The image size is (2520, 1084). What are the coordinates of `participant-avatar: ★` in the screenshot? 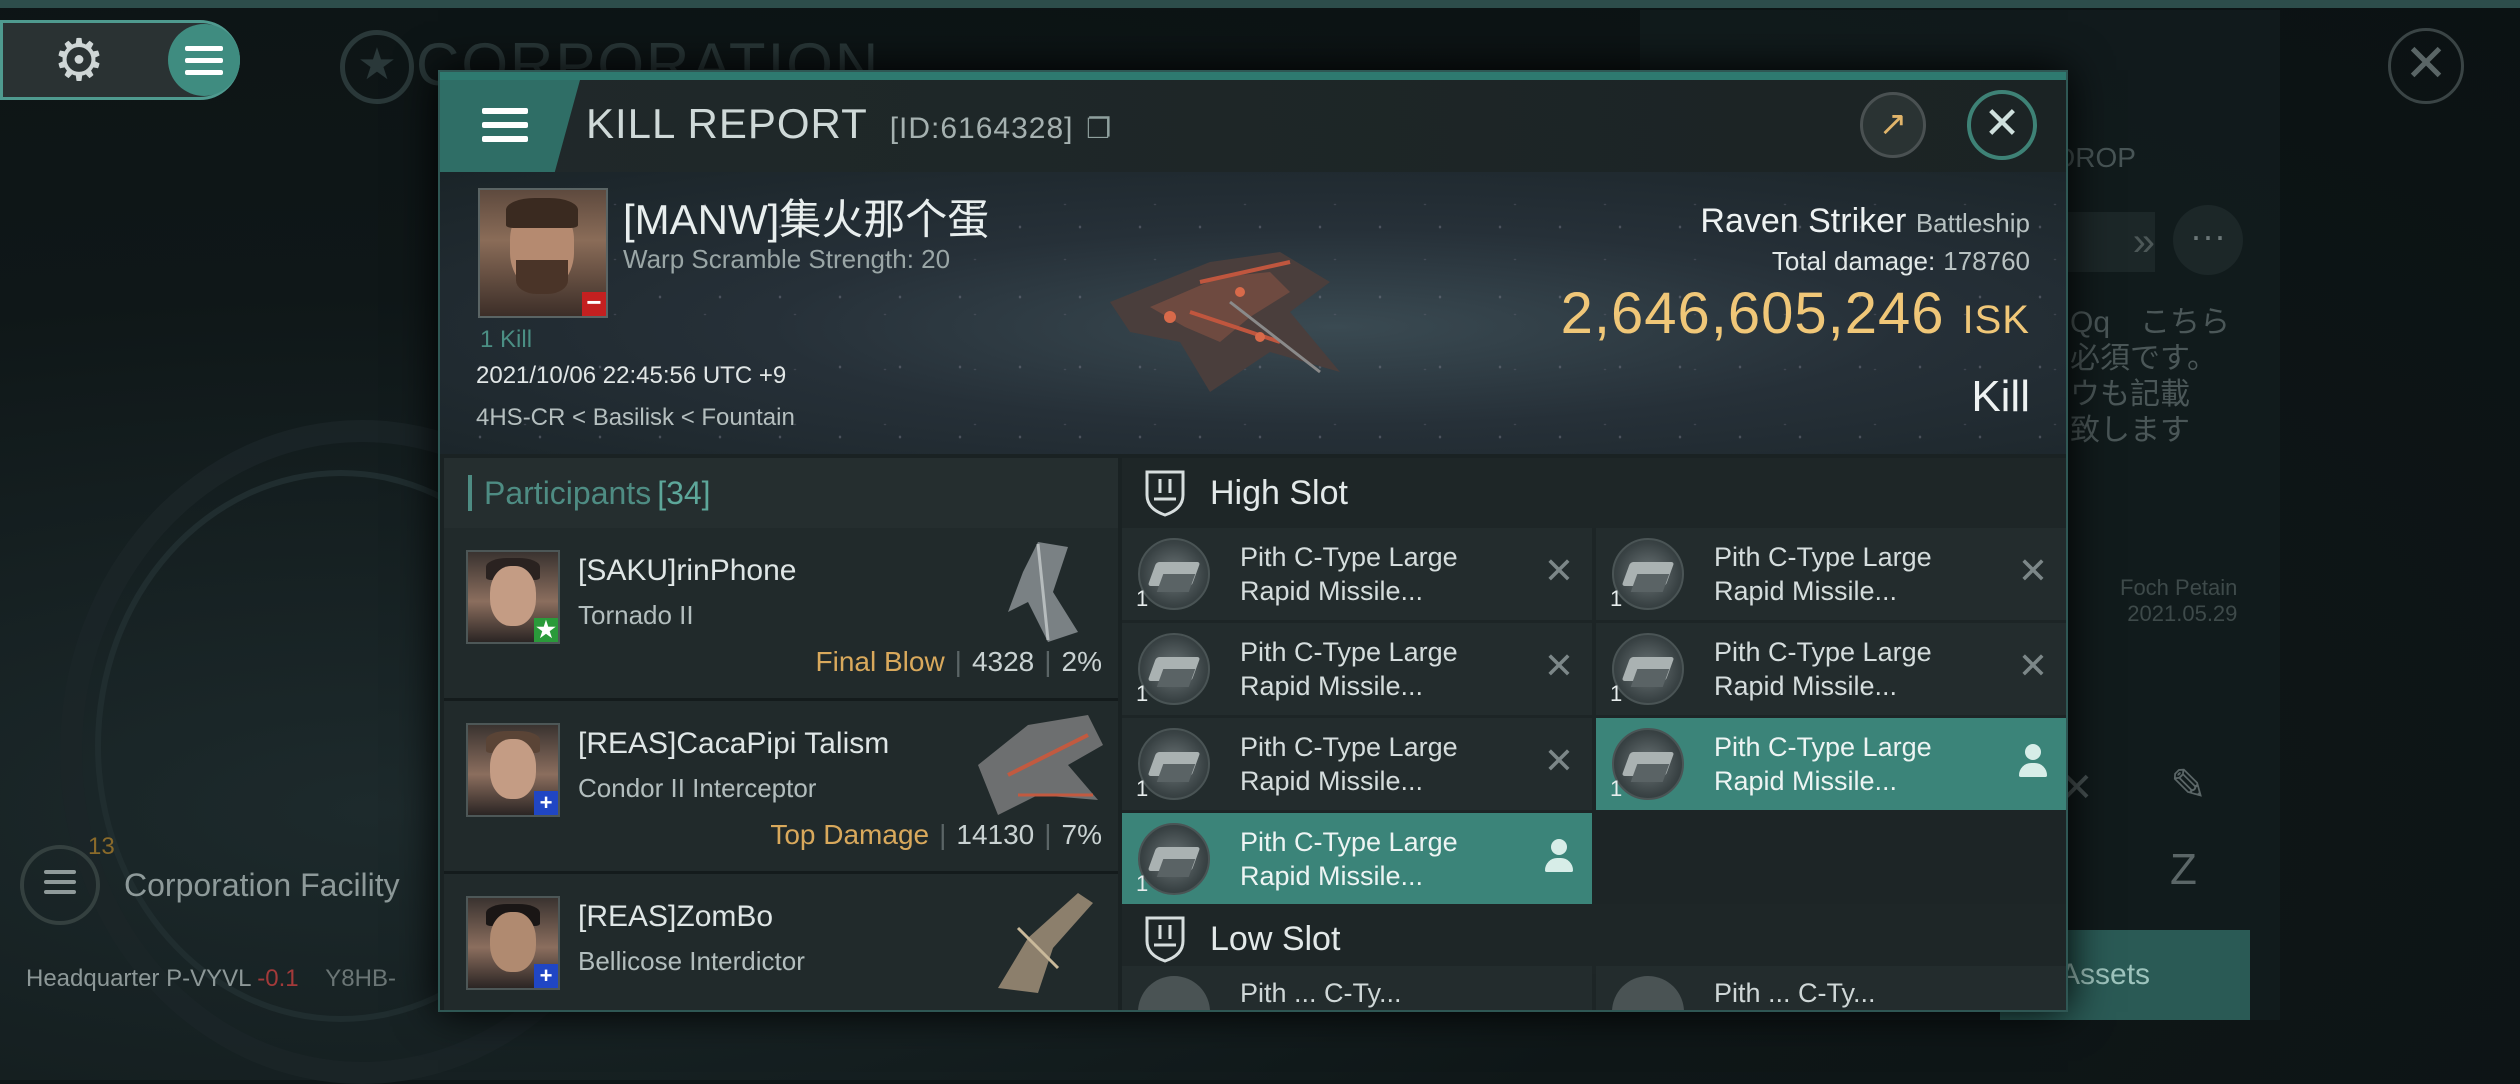 It's located at (513, 597).